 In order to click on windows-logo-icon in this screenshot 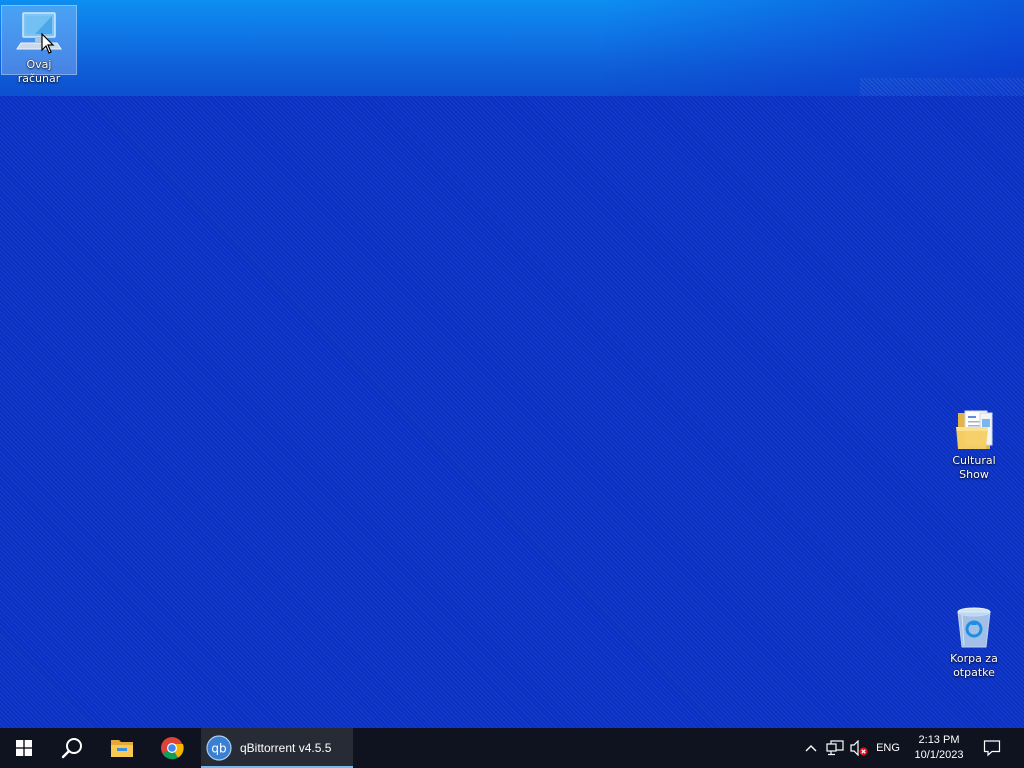, I will do `click(24, 748)`.